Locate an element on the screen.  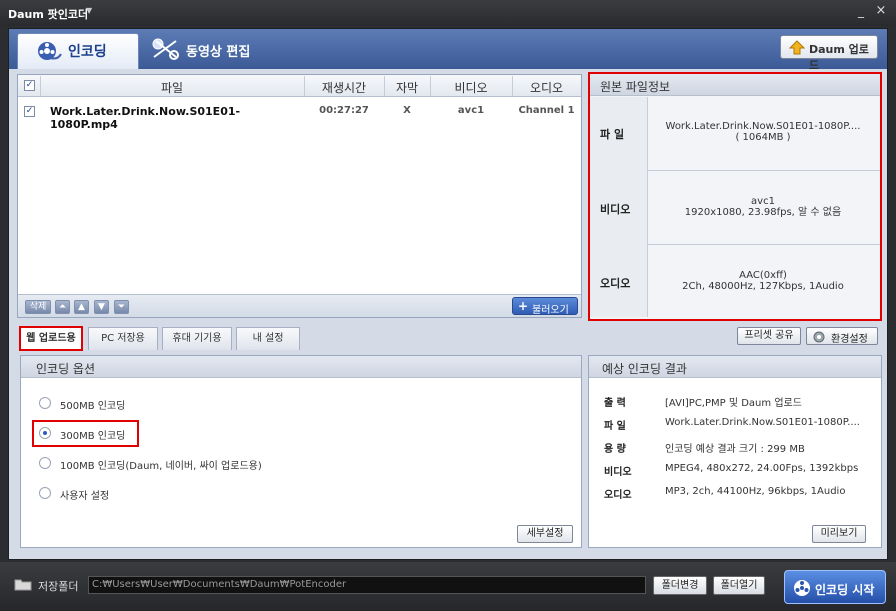
source-audio-label: 오디오 is located at coordinates (615, 283).